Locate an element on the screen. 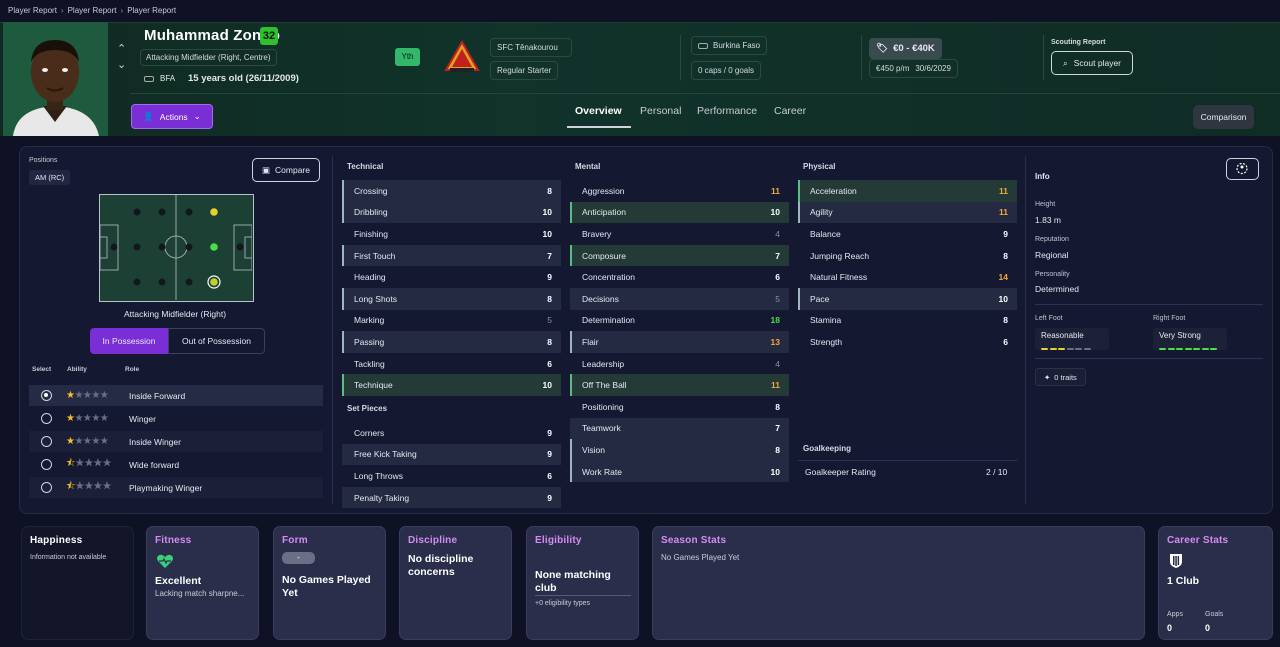 Image resolution: width=1280 pixels, height=647 pixels. attribute-row: Heading 9 is located at coordinates (451, 277).